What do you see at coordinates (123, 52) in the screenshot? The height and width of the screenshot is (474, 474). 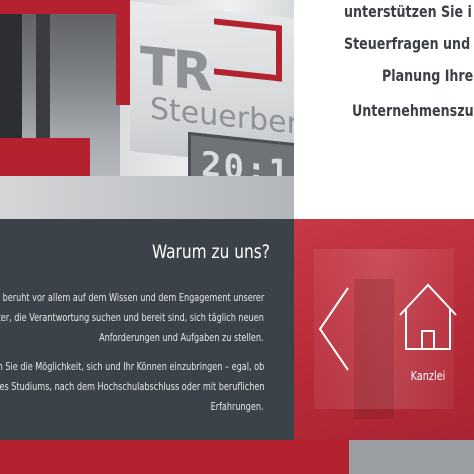 I see `photo-red-bar-vertical` at bounding box center [123, 52].